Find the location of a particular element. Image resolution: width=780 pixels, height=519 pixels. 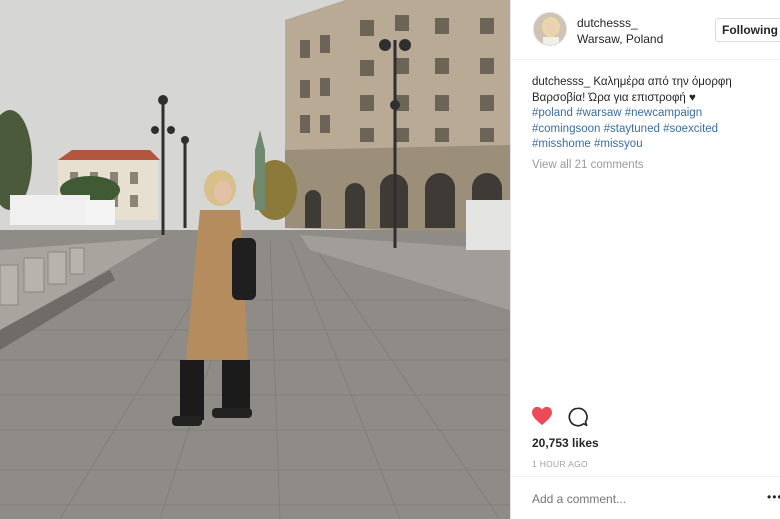

heart-icon is located at coordinates (542, 418).